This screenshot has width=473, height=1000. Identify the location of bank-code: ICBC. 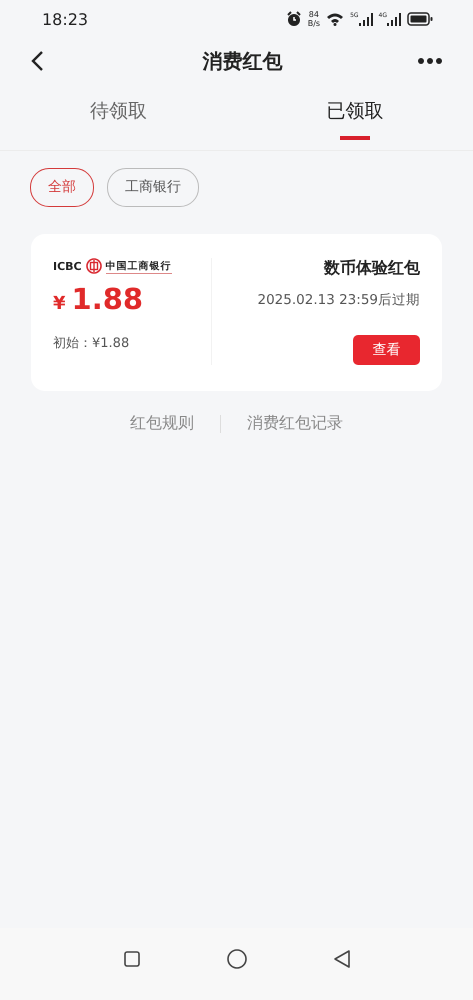
(67, 266).